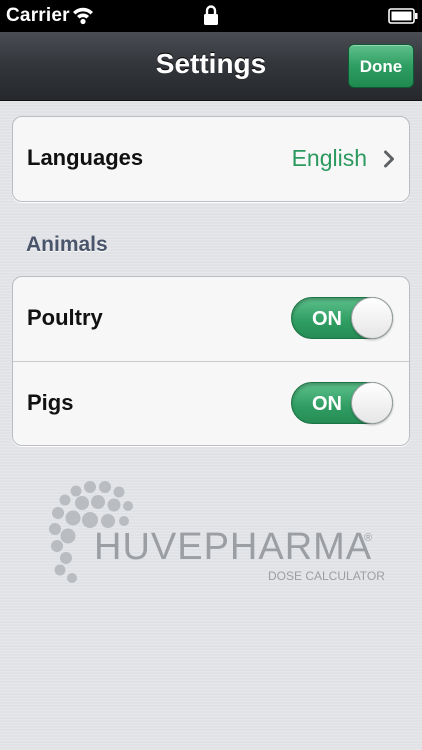 This screenshot has width=422, height=750. What do you see at coordinates (381, 66) in the screenshot?
I see `done-button: Done` at bounding box center [381, 66].